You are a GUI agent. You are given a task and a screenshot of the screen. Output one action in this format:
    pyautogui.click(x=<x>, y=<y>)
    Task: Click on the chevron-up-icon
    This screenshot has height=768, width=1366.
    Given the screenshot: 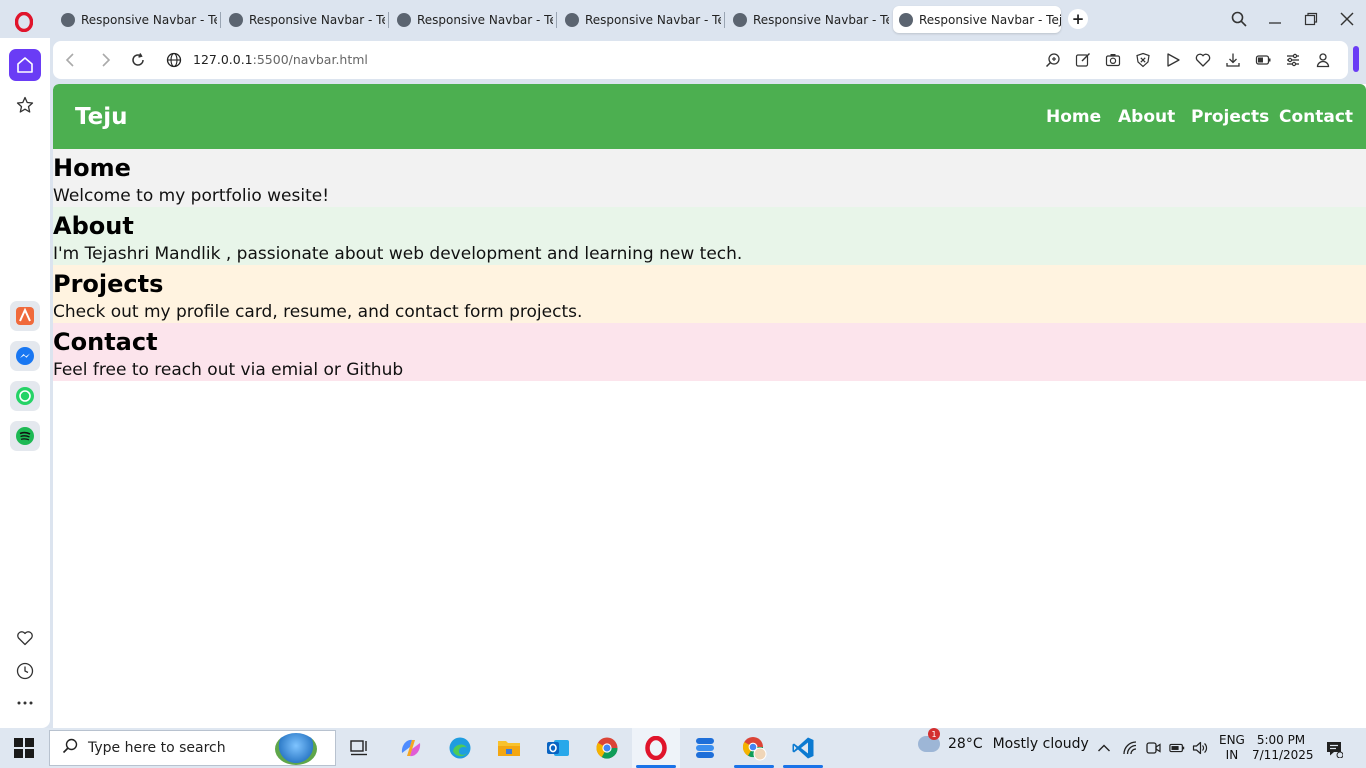 What is the action you would take?
    pyautogui.click(x=1104, y=748)
    